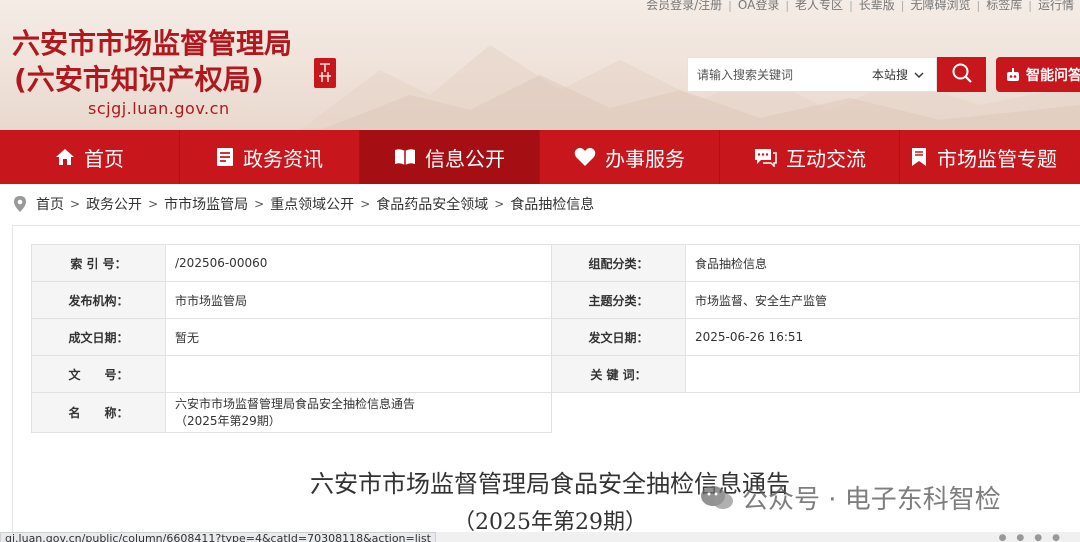 Image resolution: width=1080 pixels, height=542 pixels. I want to click on breadcrumb-food-drug: 食品药品安全领域, so click(432, 204).